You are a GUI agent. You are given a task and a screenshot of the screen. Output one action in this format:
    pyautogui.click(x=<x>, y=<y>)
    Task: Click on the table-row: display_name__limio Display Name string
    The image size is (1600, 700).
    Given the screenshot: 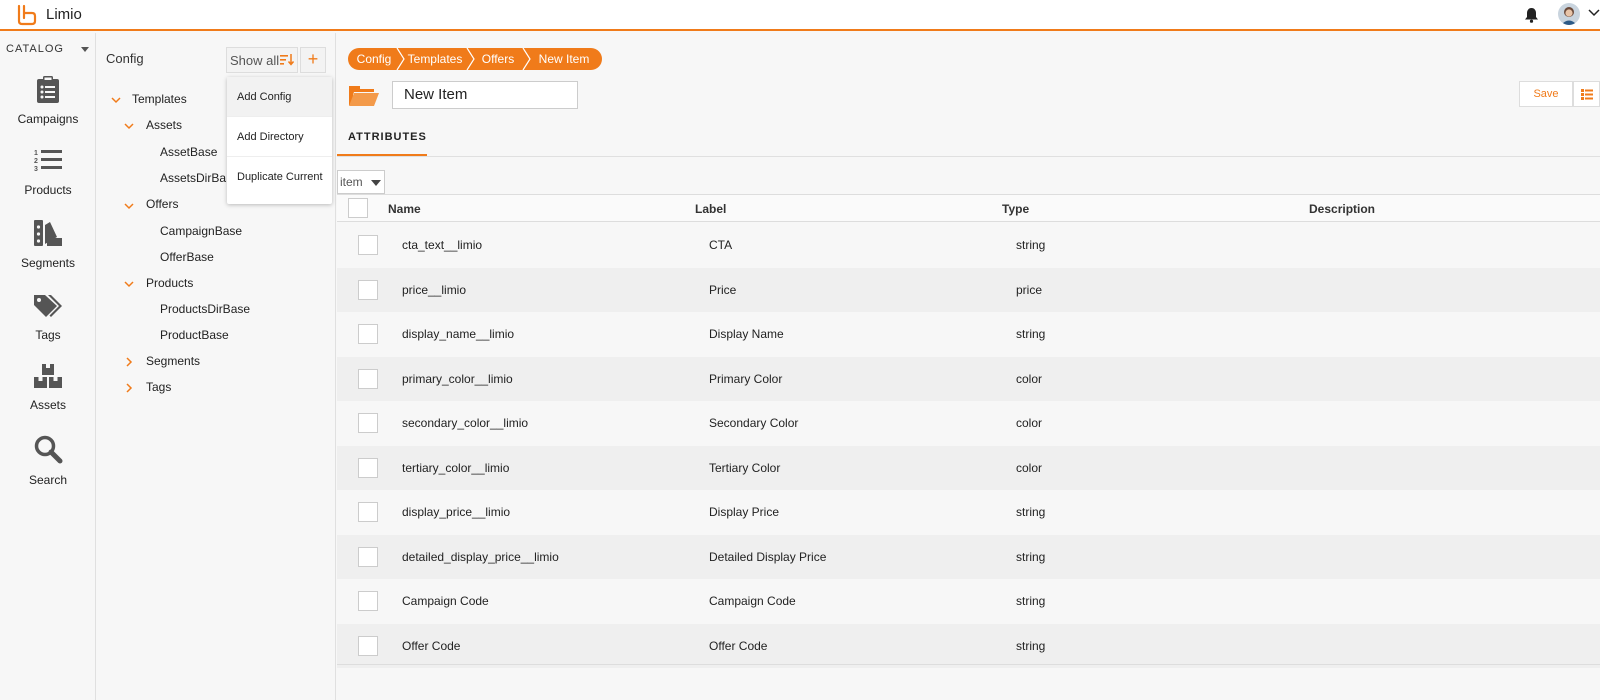 What is the action you would take?
    pyautogui.click(x=968, y=334)
    